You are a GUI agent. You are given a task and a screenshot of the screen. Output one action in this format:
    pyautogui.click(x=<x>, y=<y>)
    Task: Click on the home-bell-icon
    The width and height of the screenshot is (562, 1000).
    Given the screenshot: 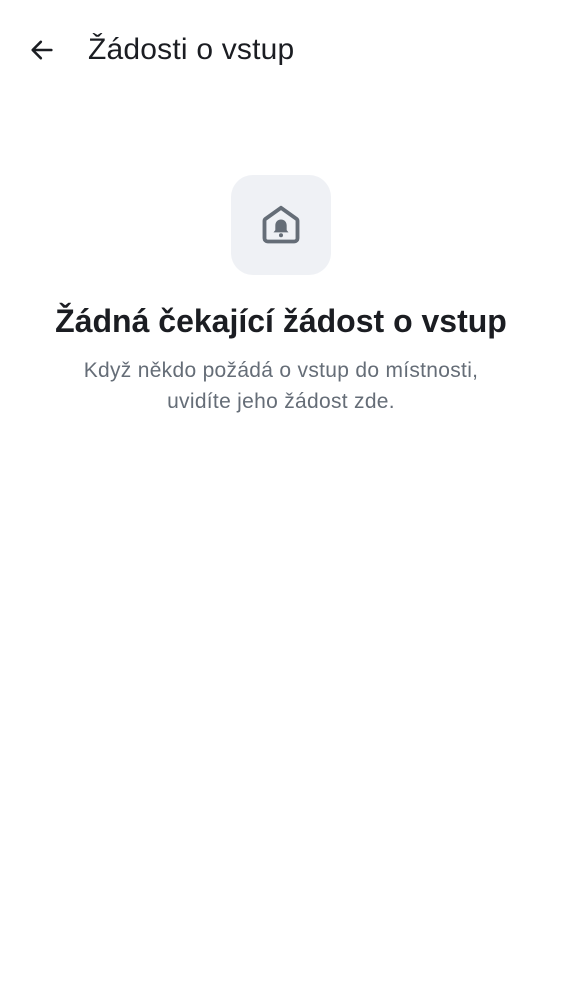 What is the action you would take?
    pyautogui.click(x=281, y=224)
    